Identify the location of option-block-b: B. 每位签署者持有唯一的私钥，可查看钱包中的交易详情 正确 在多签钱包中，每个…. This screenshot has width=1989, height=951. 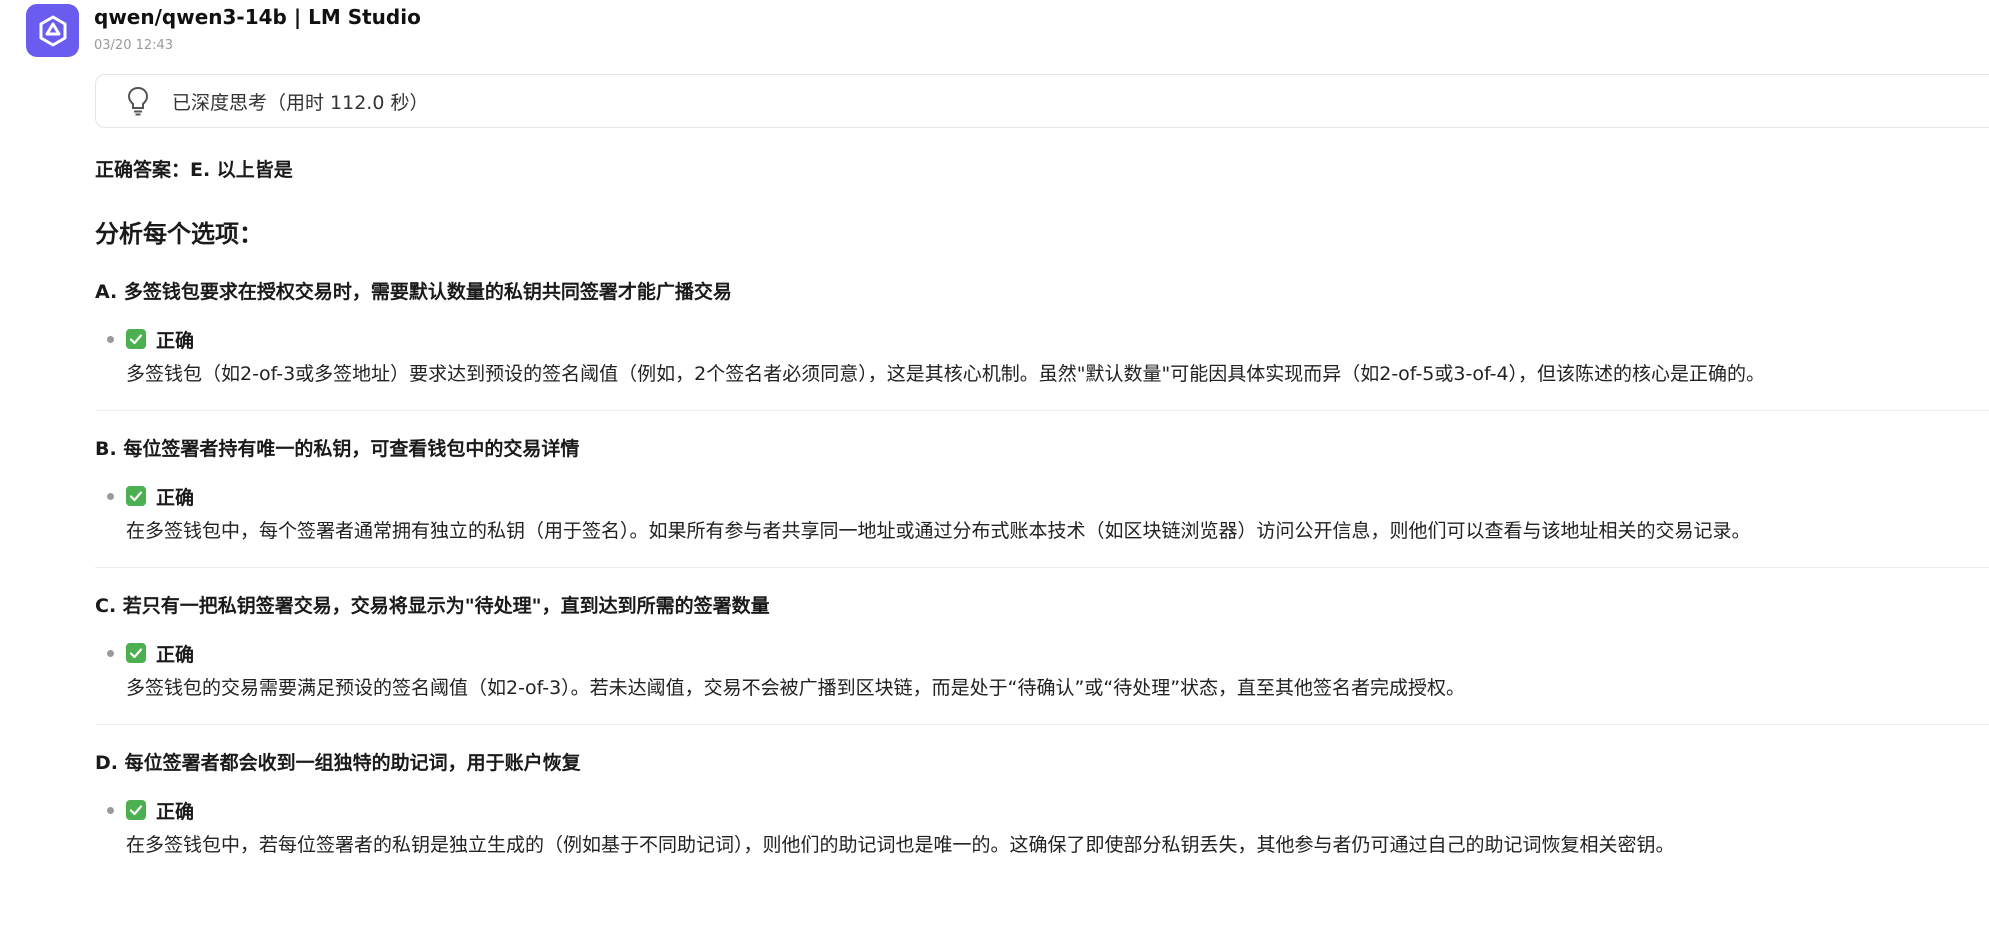
(1042, 499).